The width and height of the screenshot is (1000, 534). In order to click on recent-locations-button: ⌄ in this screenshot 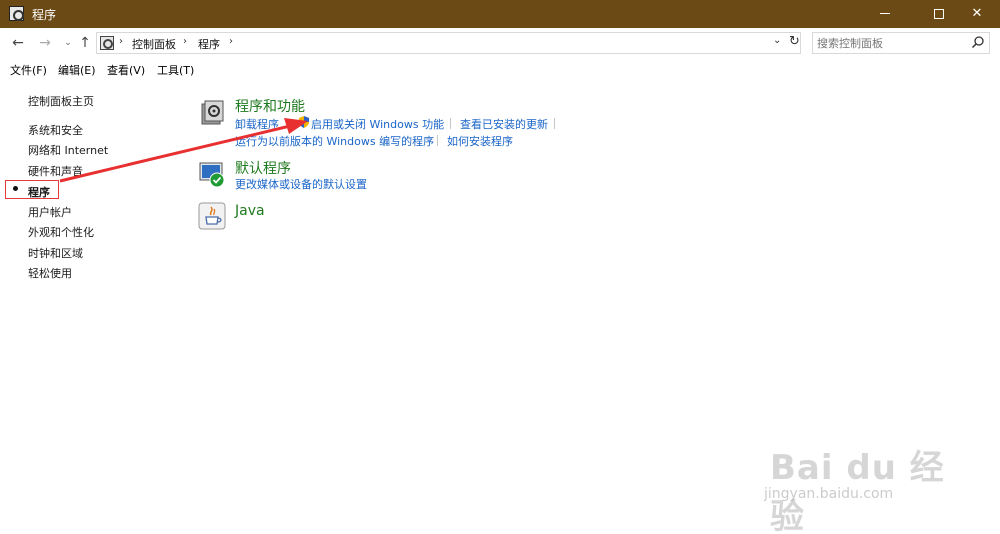, I will do `click(68, 43)`.